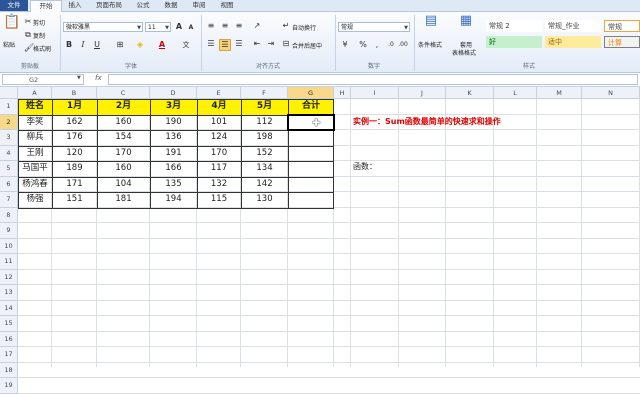 The image size is (640, 394). What do you see at coordinates (9, 215) in the screenshot?
I see `row-header-8: 8` at bounding box center [9, 215].